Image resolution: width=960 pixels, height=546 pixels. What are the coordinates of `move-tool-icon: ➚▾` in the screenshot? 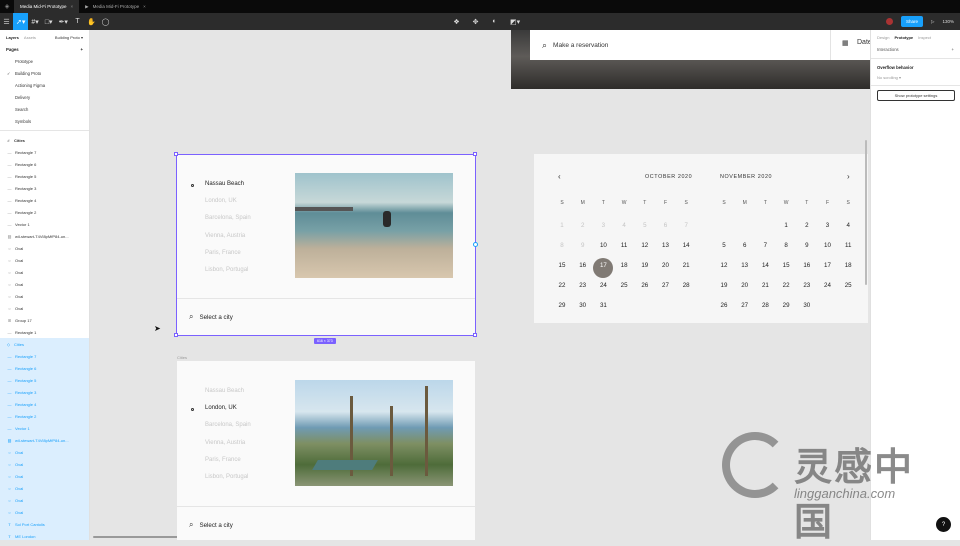 It's located at (21, 21).